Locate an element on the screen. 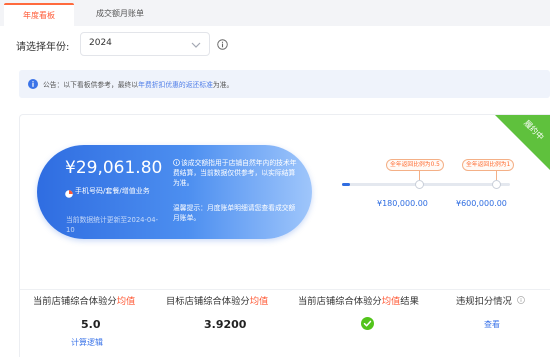 The width and height of the screenshot is (550, 357). metric-label: 当前店铺综合体验分均值 is located at coordinates (84, 301).